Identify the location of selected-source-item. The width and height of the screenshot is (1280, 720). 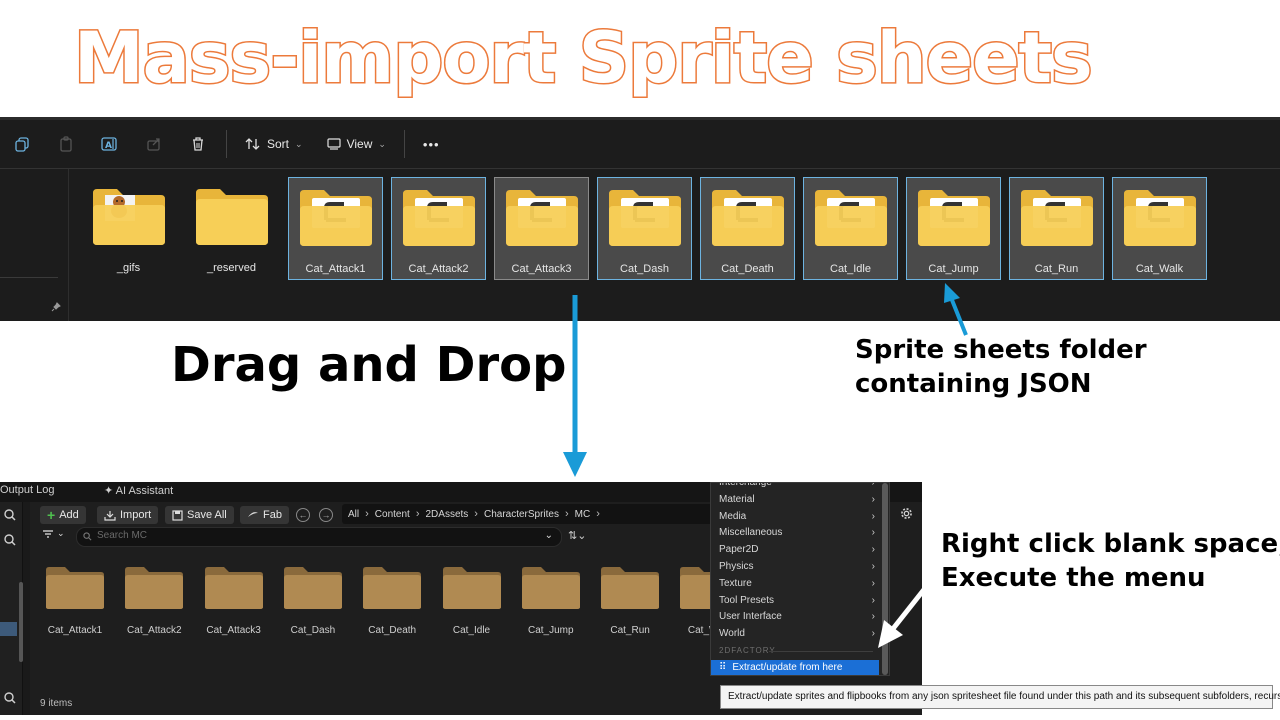
(8, 629).